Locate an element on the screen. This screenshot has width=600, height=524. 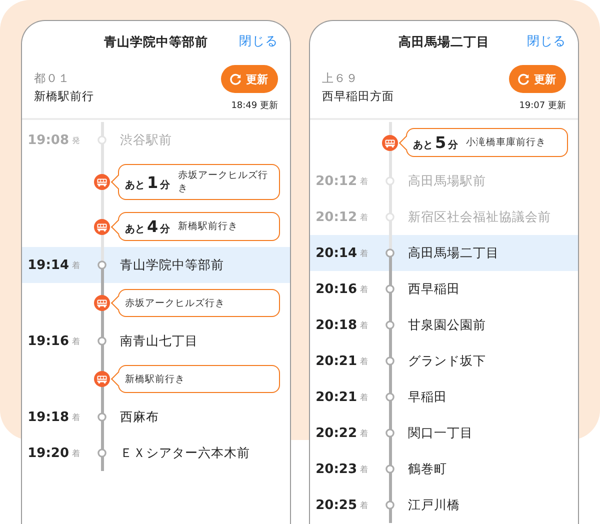
stop-name: 西早稲田 is located at coordinates (434, 289).